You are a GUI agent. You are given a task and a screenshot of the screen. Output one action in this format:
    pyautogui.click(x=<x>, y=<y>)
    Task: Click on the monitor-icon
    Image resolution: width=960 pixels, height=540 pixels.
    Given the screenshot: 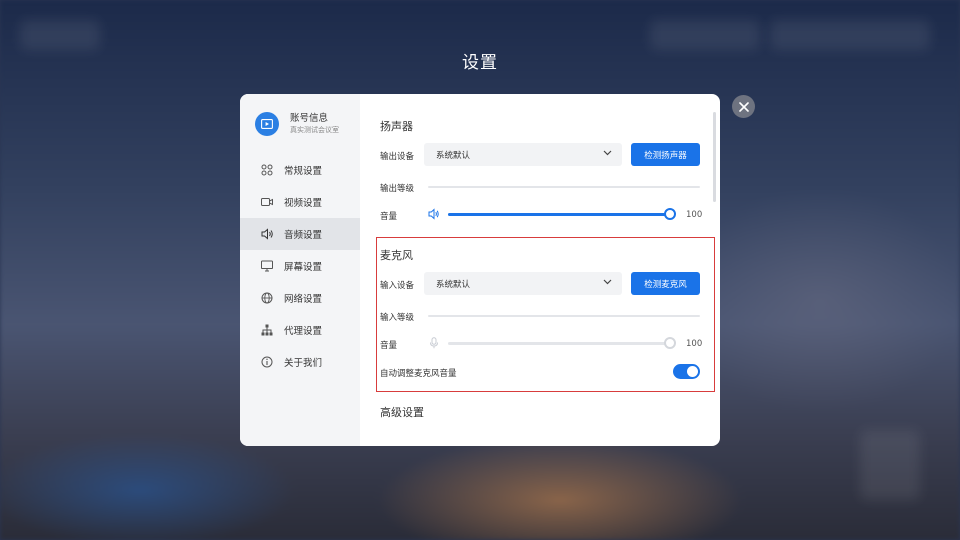 What is the action you would take?
    pyautogui.click(x=267, y=266)
    